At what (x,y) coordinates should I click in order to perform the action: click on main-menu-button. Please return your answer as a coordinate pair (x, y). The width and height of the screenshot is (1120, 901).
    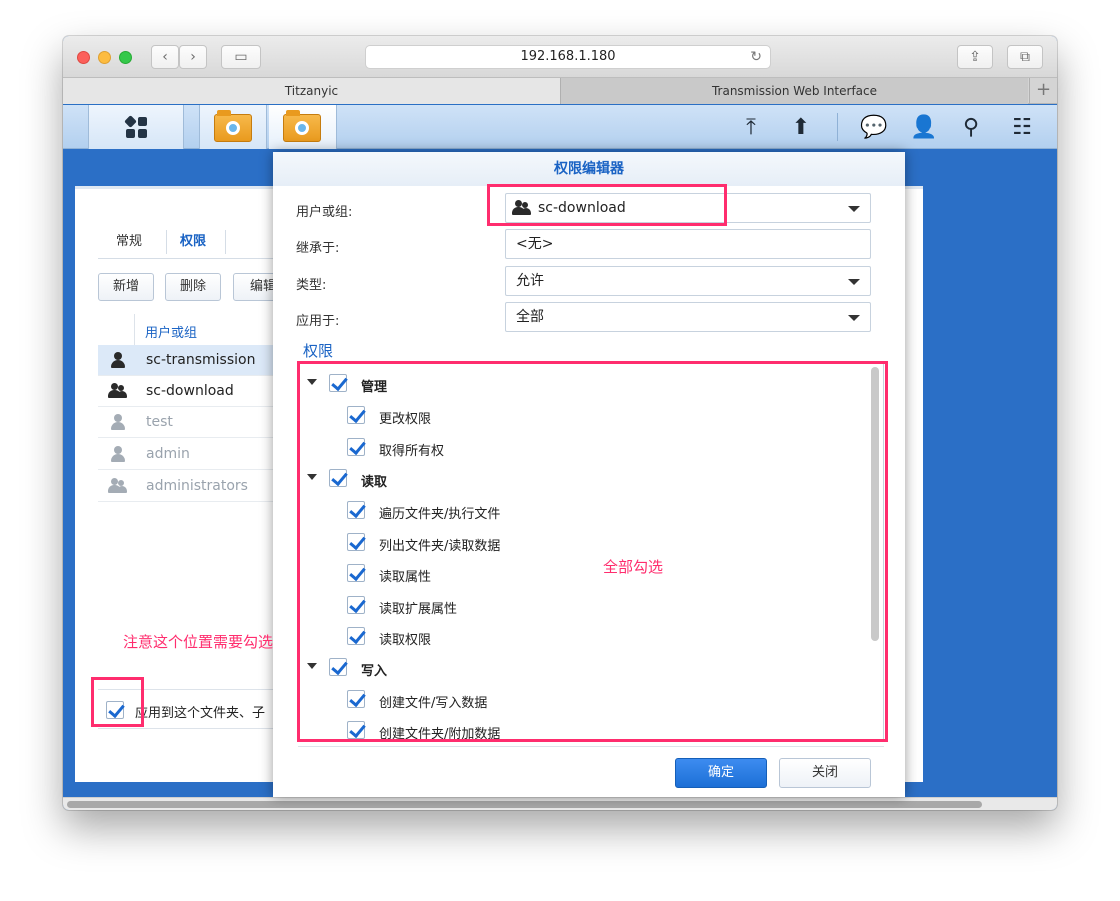
    Looking at the image, I should click on (136, 127).